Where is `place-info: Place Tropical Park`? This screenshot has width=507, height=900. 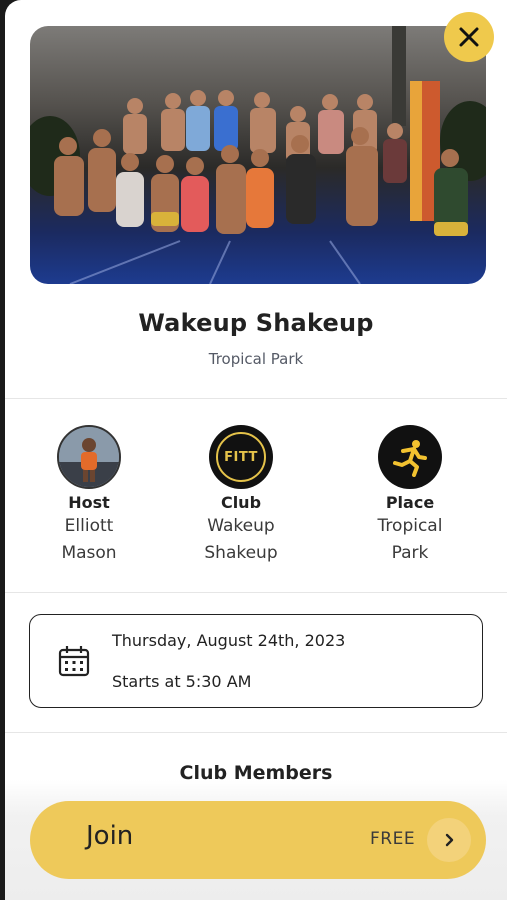 place-info: Place Tropical Park is located at coordinates (410, 496).